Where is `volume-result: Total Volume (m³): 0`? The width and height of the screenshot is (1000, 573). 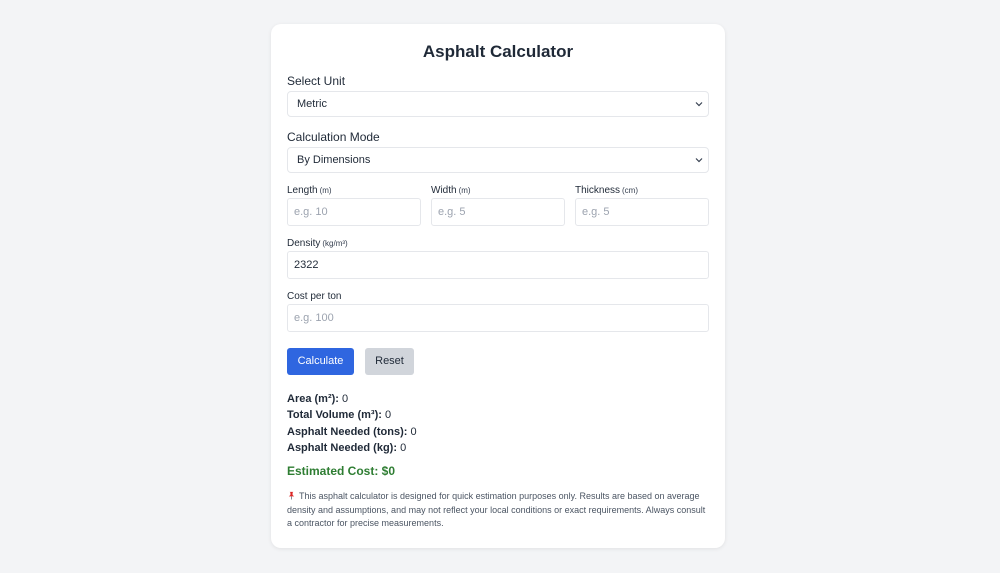 volume-result: Total Volume (m³): 0 is located at coordinates (339, 415).